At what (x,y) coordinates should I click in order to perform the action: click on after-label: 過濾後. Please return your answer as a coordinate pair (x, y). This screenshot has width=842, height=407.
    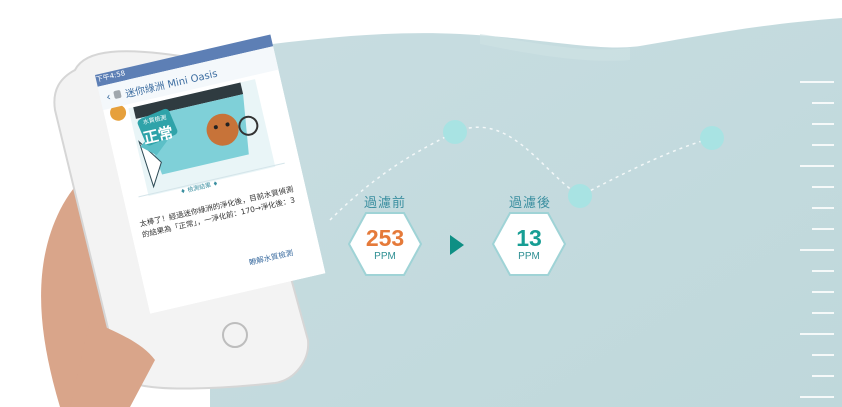
    Looking at the image, I should click on (530, 203).